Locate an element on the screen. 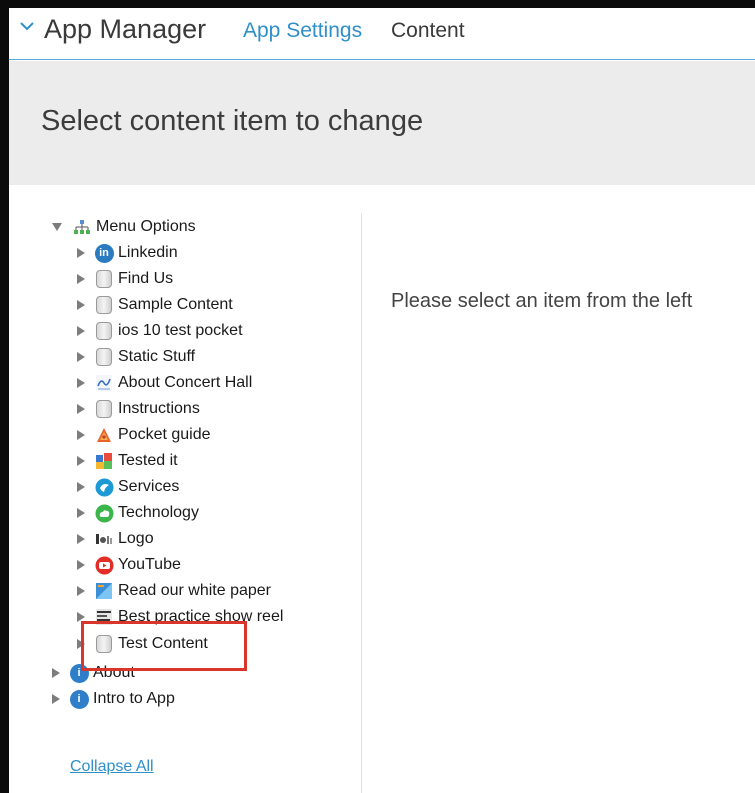  page-title: Select content item to change is located at coordinates (232, 121).